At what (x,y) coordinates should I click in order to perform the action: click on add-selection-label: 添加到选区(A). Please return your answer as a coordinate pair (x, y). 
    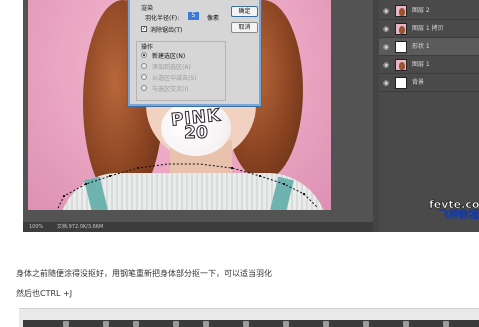
    Looking at the image, I should click on (171, 67).